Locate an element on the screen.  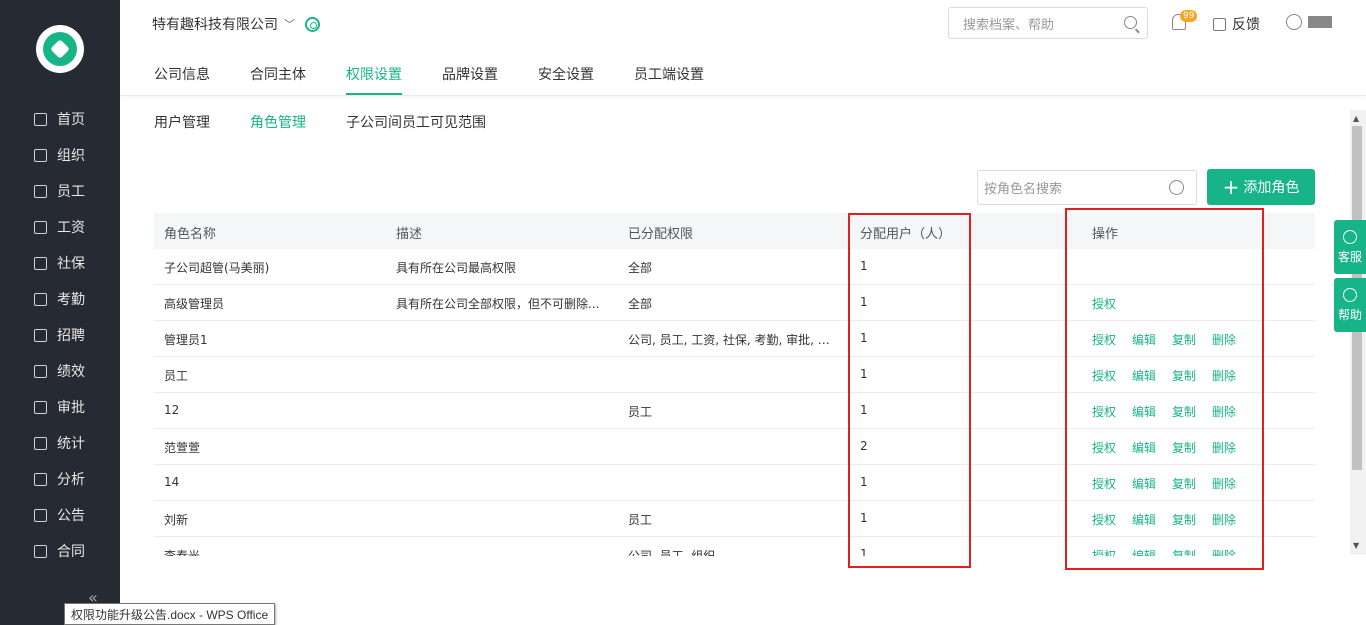
sidebar-item-approval: 审批 is located at coordinates (59, 407).